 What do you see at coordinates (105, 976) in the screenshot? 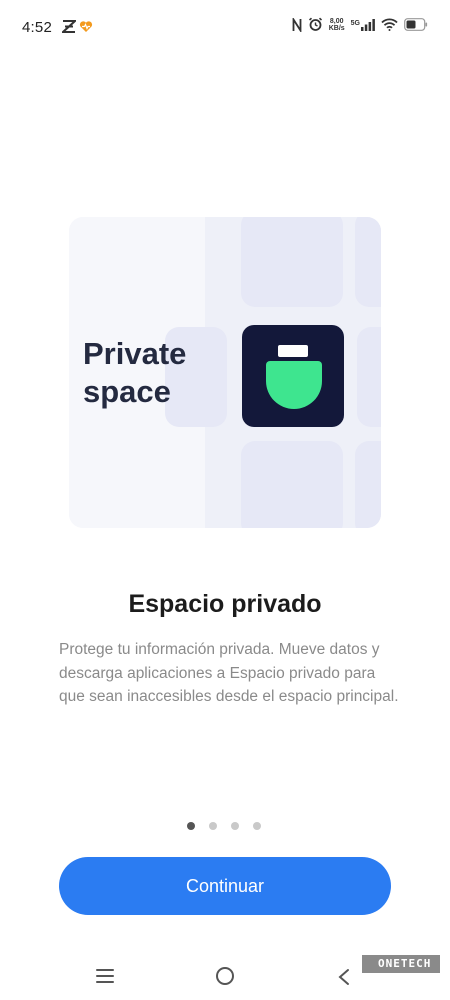
I see `menu-icon` at bounding box center [105, 976].